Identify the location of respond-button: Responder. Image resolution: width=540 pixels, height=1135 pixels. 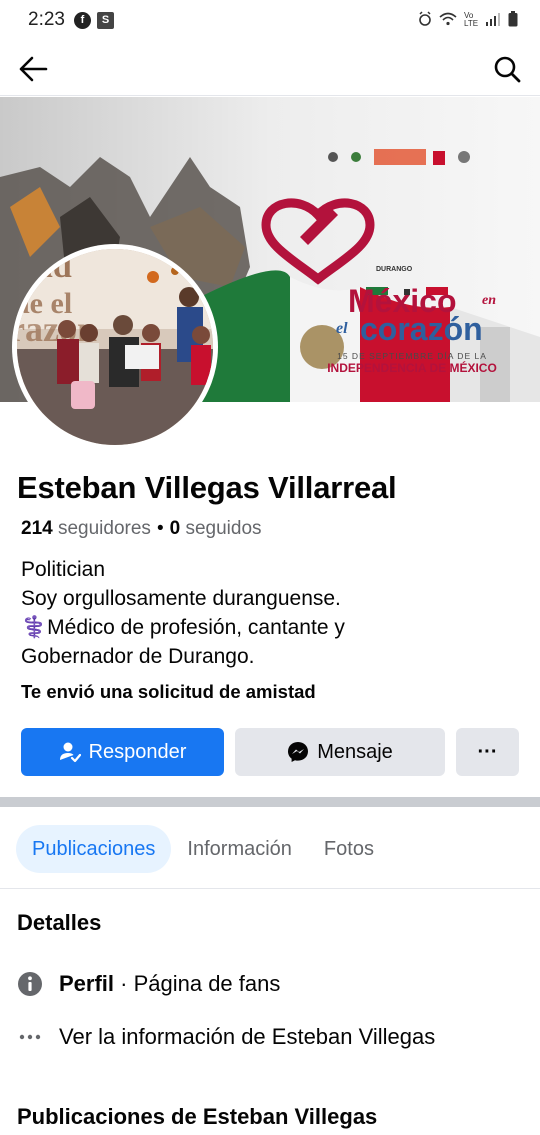
(122, 752).